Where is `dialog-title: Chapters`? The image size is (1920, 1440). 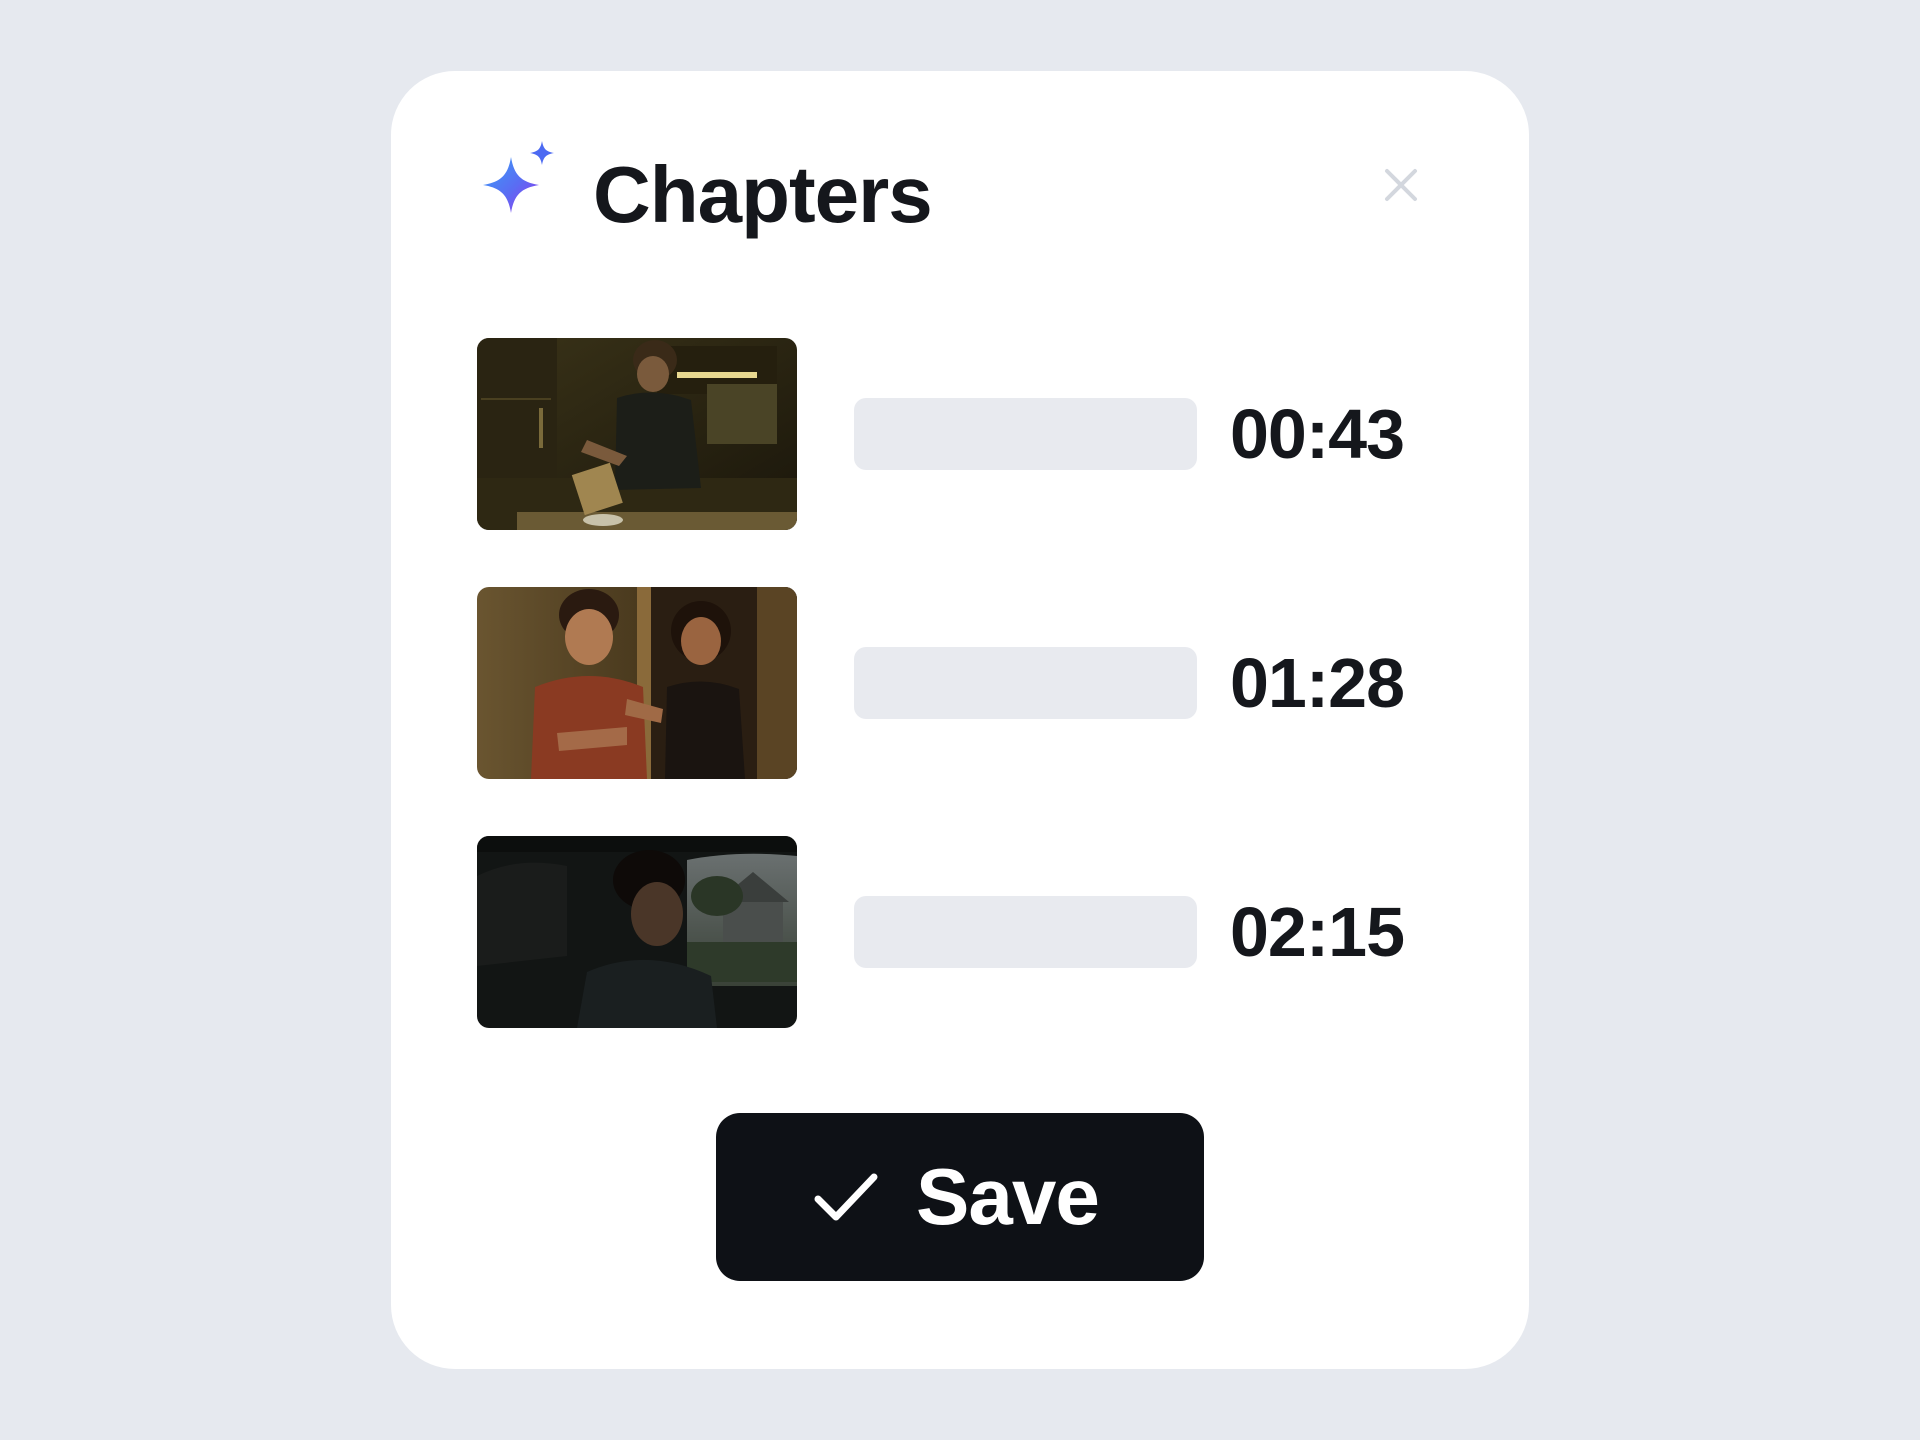 dialog-title: Chapters is located at coordinates (763, 194).